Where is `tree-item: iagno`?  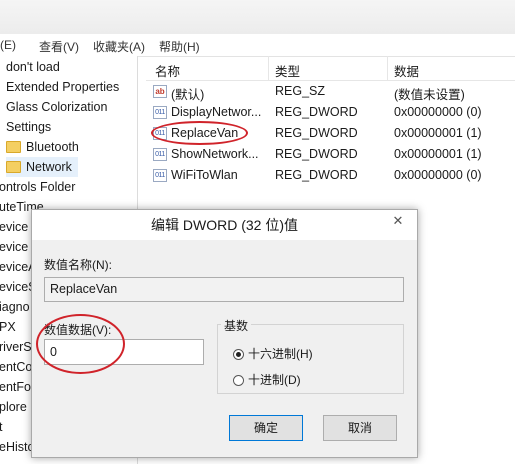 tree-item: iagno is located at coordinates (15, 307).